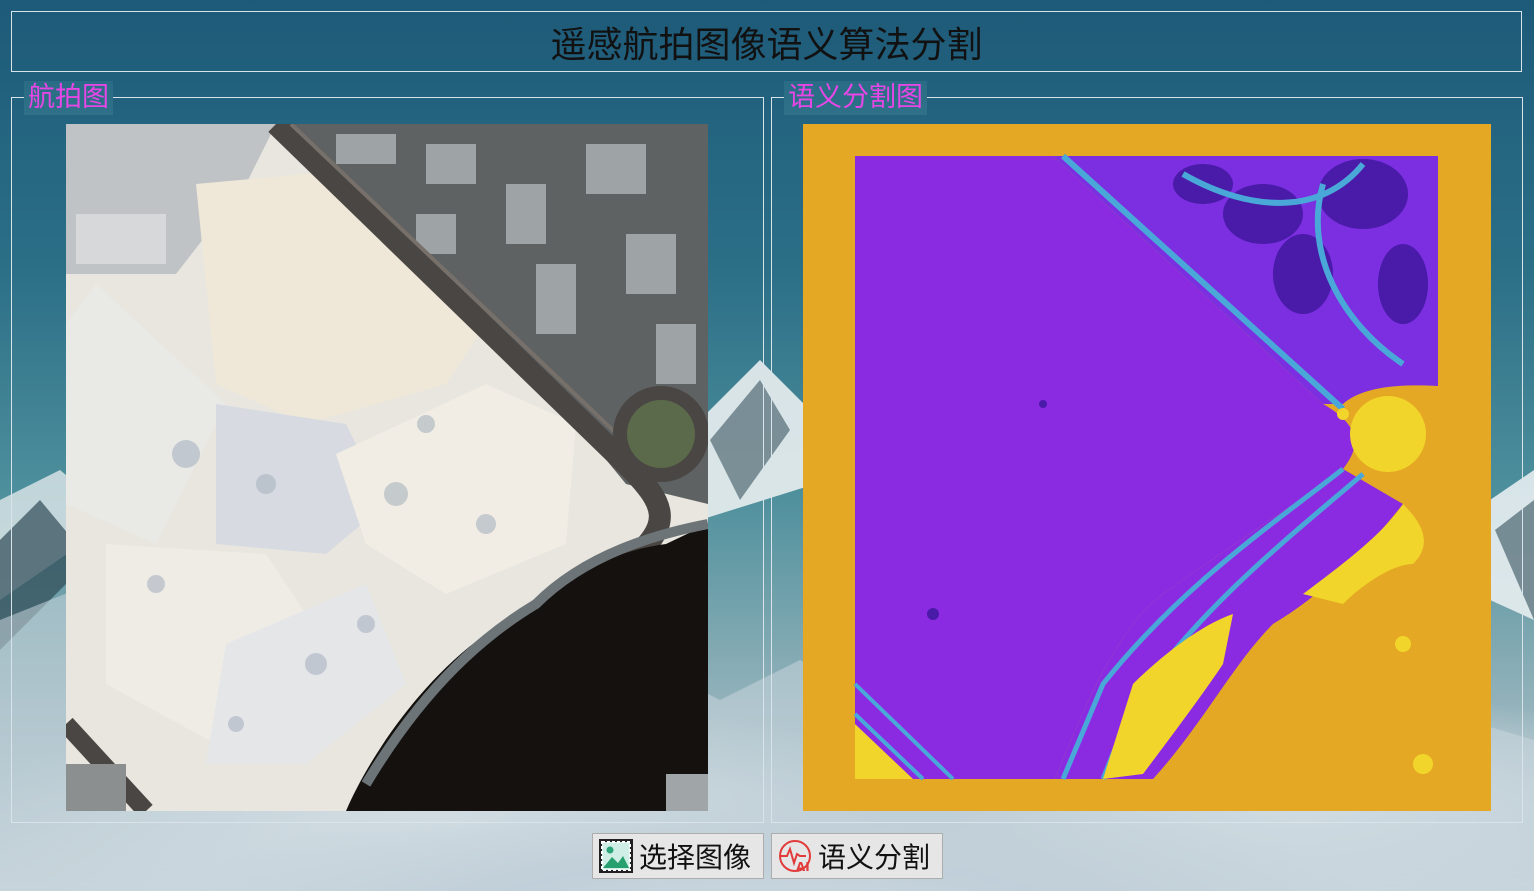 This screenshot has height=891, width=1534. Describe the element at coordinates (803, 867) in the screenshot. I see `svg-text: AI` at that location.